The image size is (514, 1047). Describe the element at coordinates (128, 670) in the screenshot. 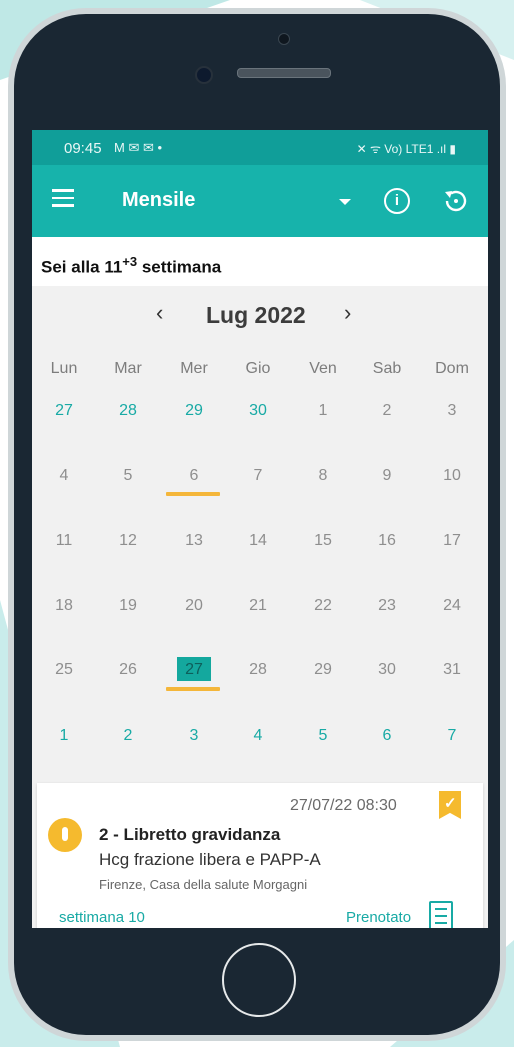

I see `calendar-day: 26` at that location.